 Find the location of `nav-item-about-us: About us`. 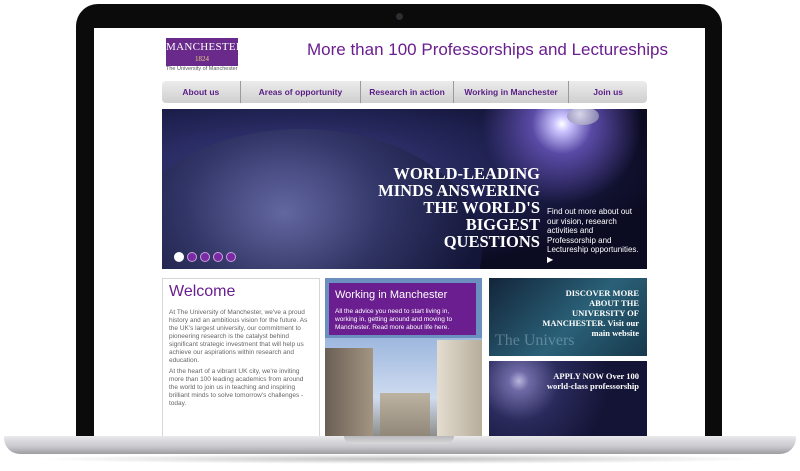

nav-item-about-us: About us is located at coordinates (201, 92).